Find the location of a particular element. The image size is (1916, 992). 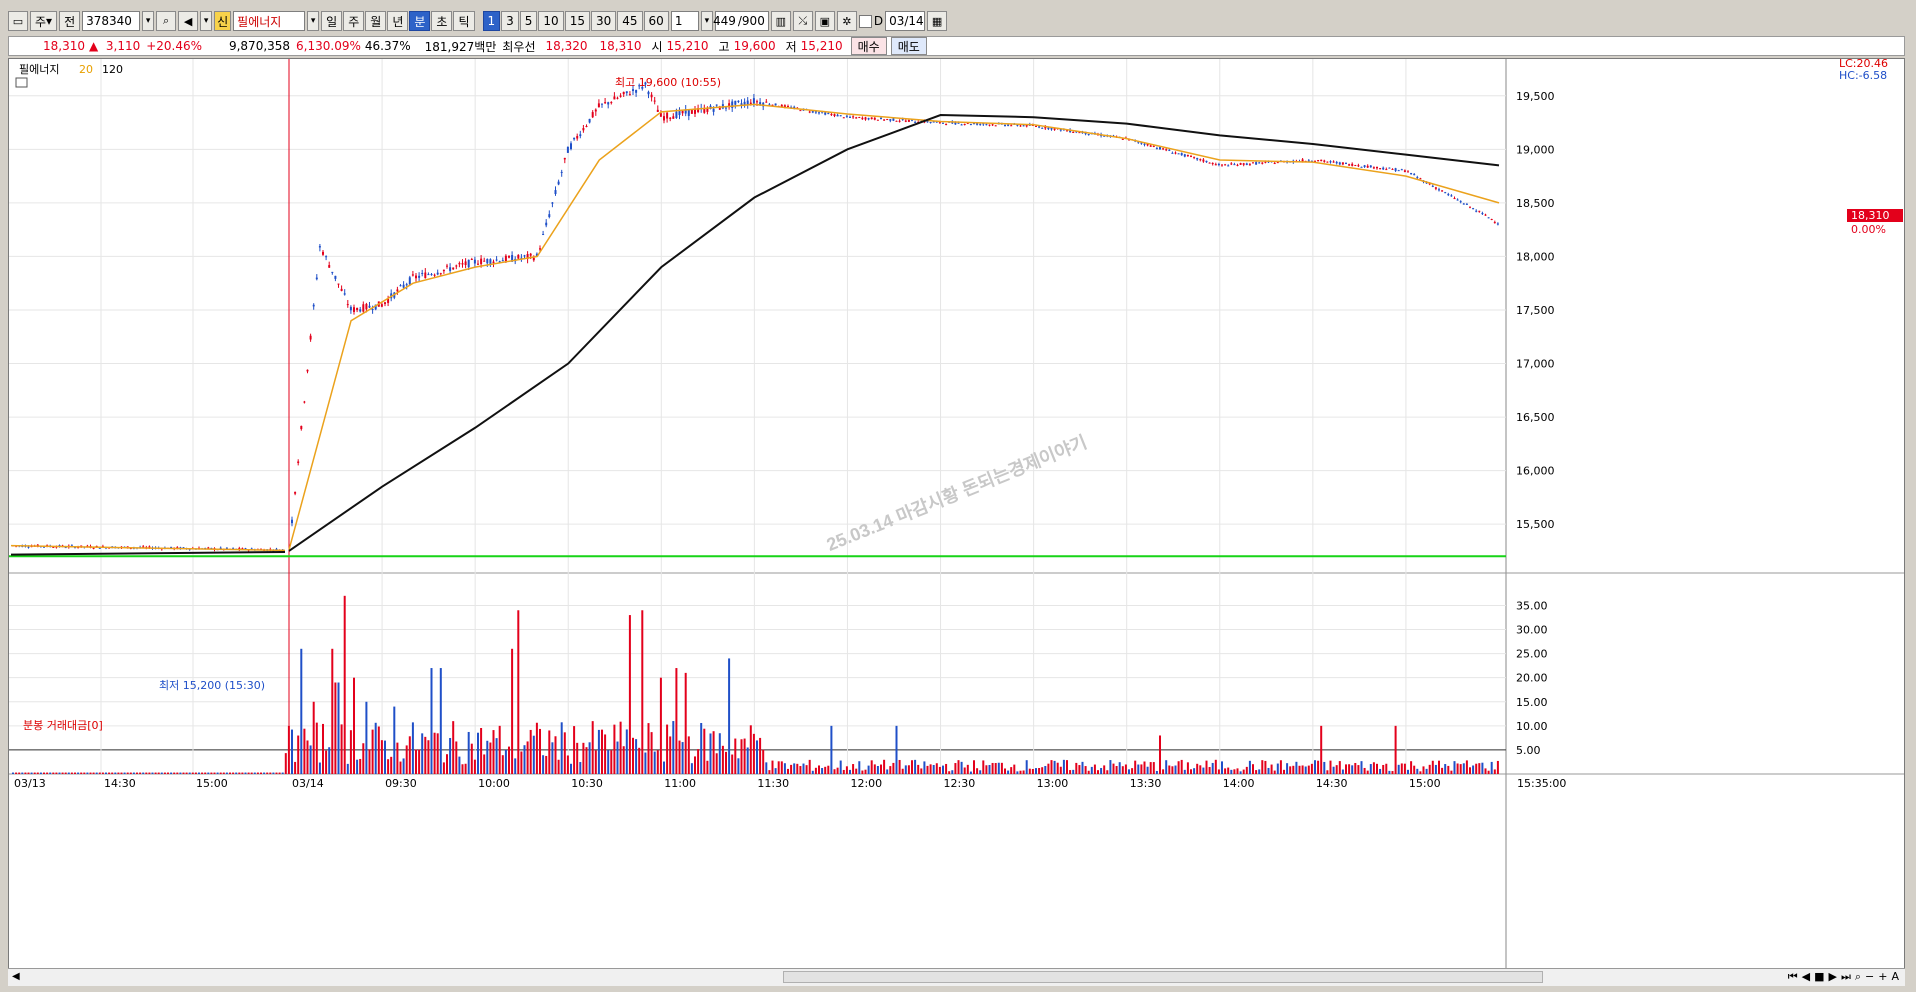

code-dropdown-icon: ▾ is located at coordinates (148, 21).